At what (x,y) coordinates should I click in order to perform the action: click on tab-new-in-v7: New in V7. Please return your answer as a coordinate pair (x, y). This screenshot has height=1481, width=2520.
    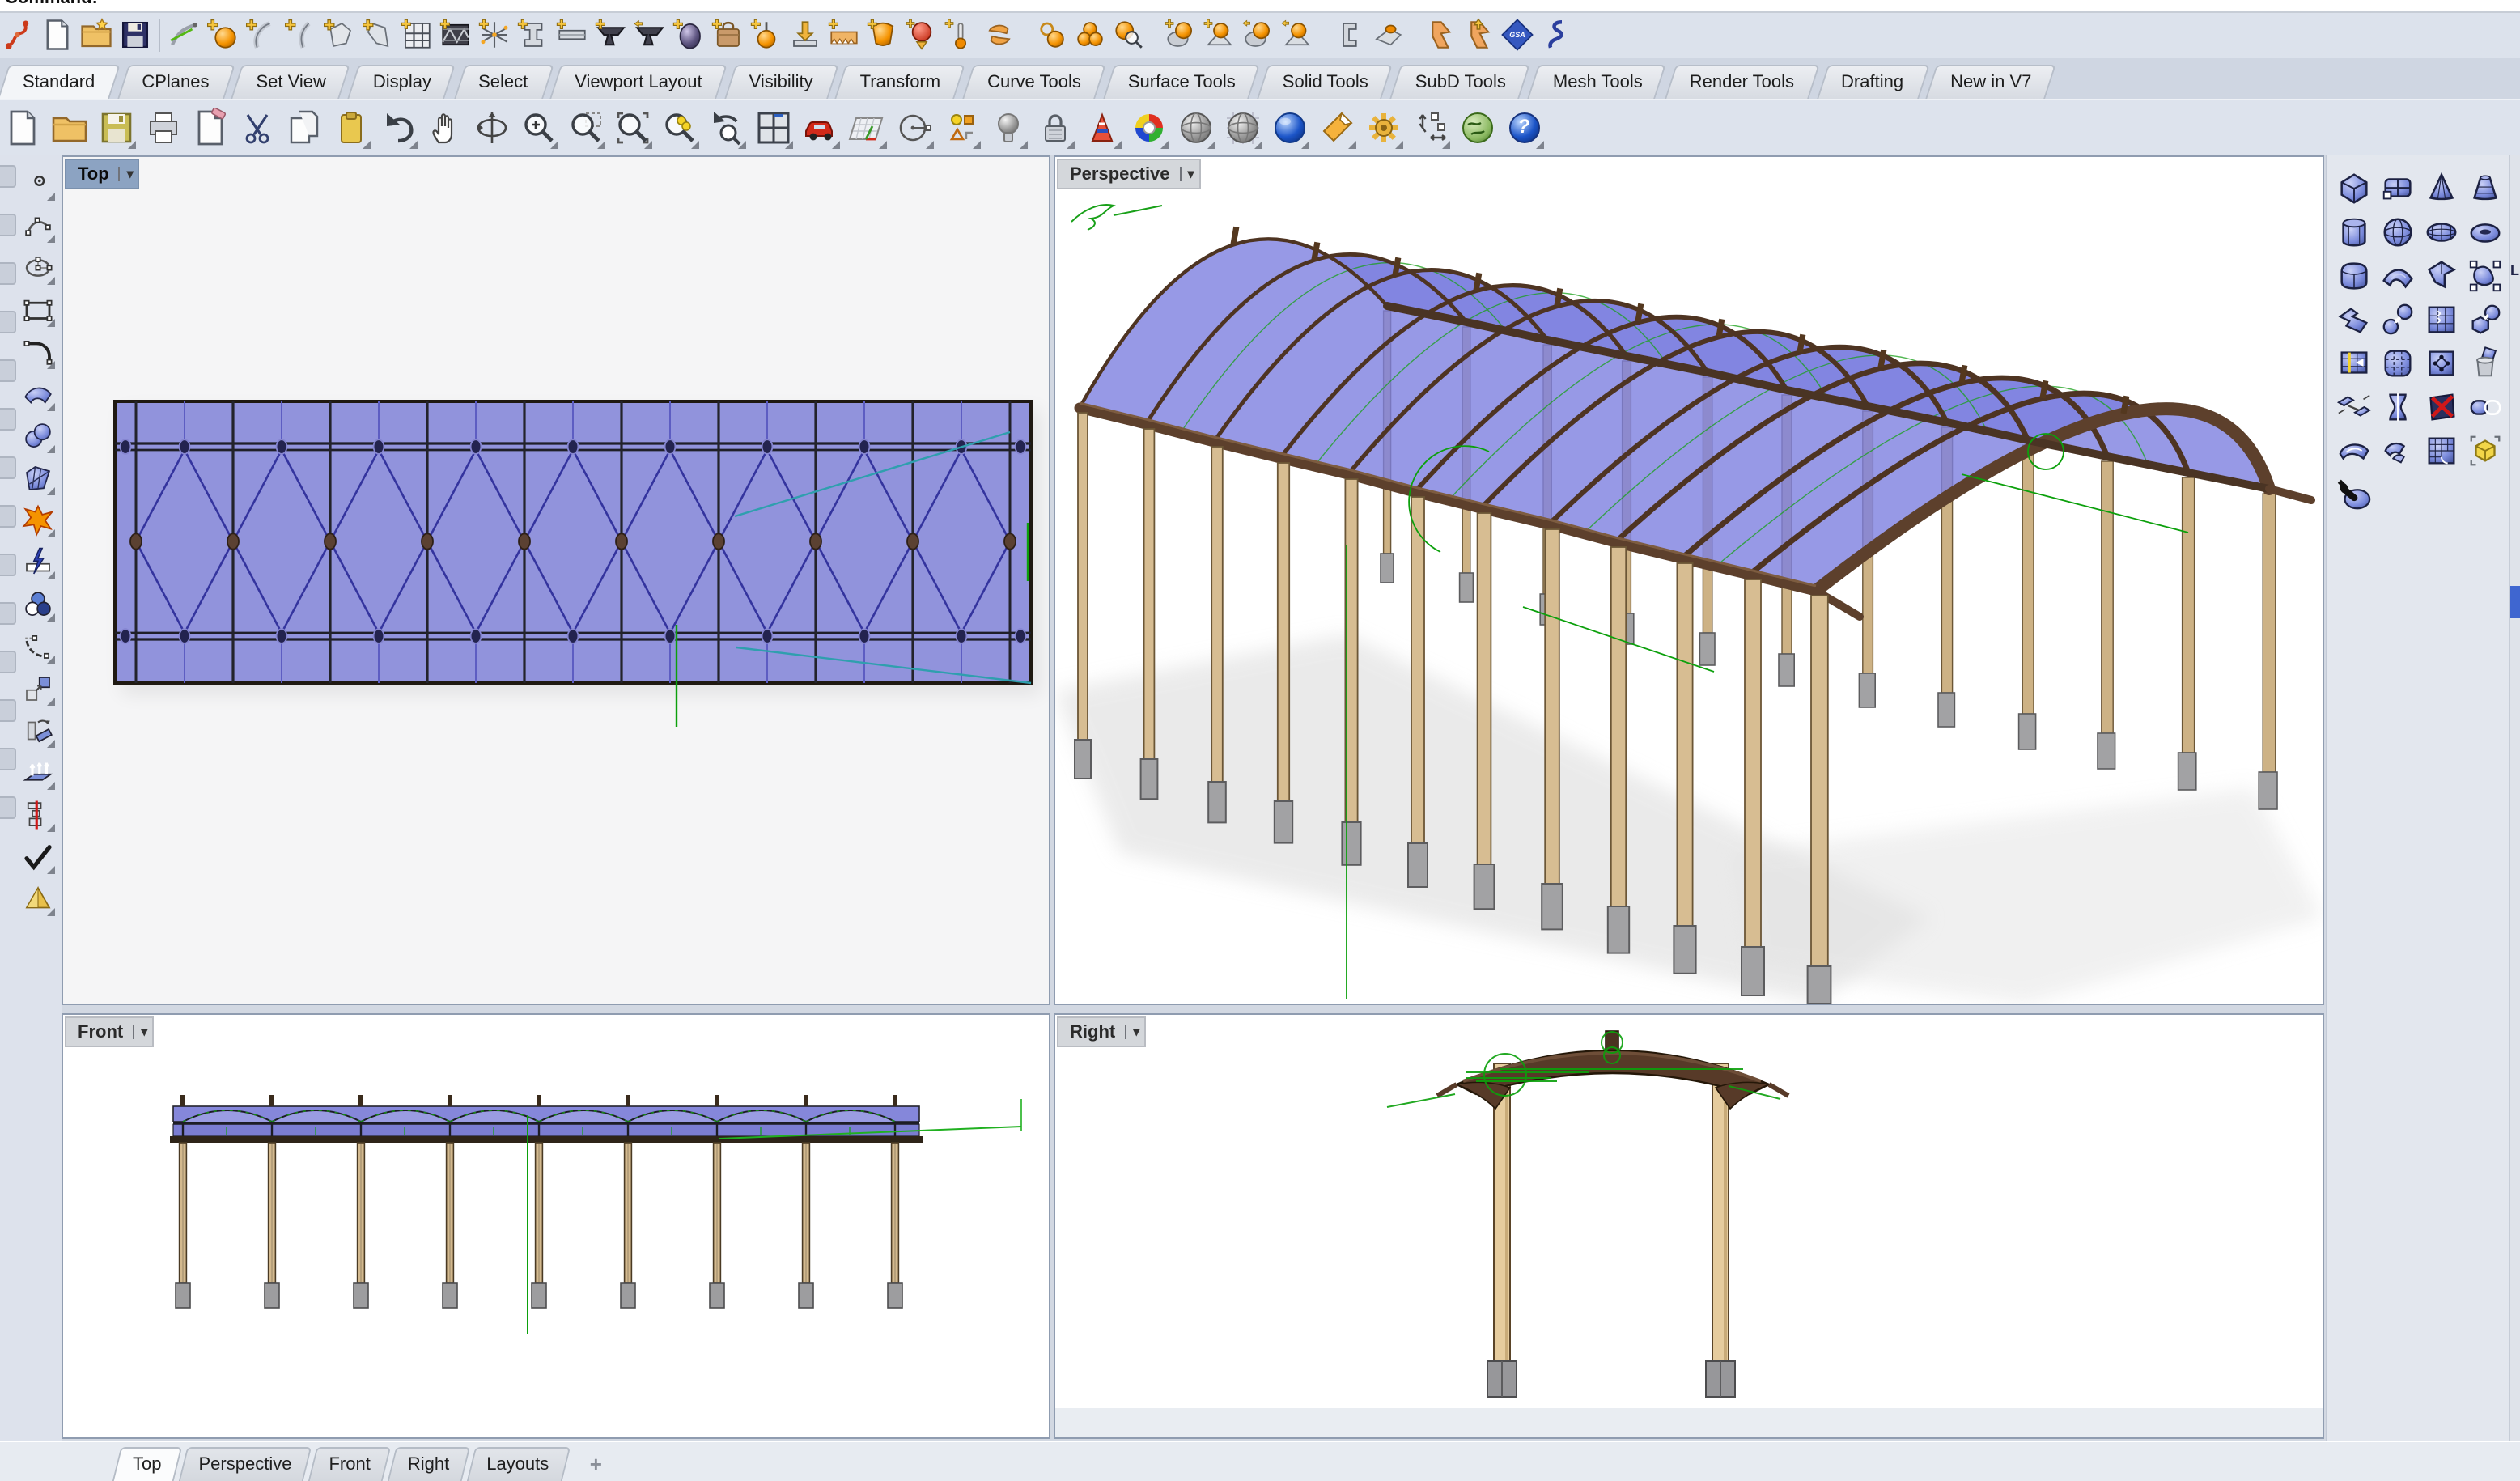
    Looking at the image, I should click on (1991, 82).